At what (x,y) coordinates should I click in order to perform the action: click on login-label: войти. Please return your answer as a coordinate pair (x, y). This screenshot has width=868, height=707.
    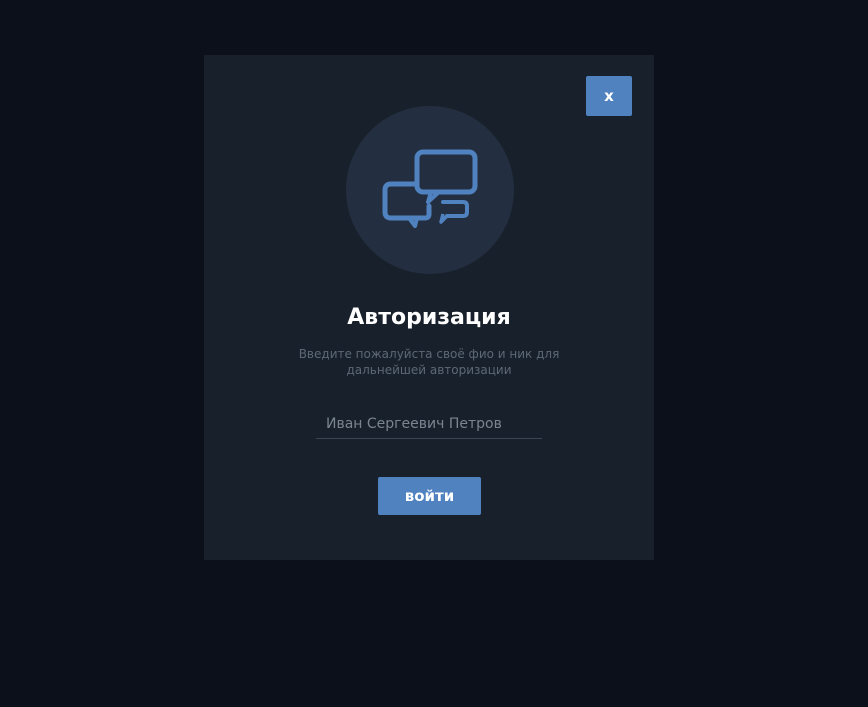
    Looking at the image, I should click on (429, 496).